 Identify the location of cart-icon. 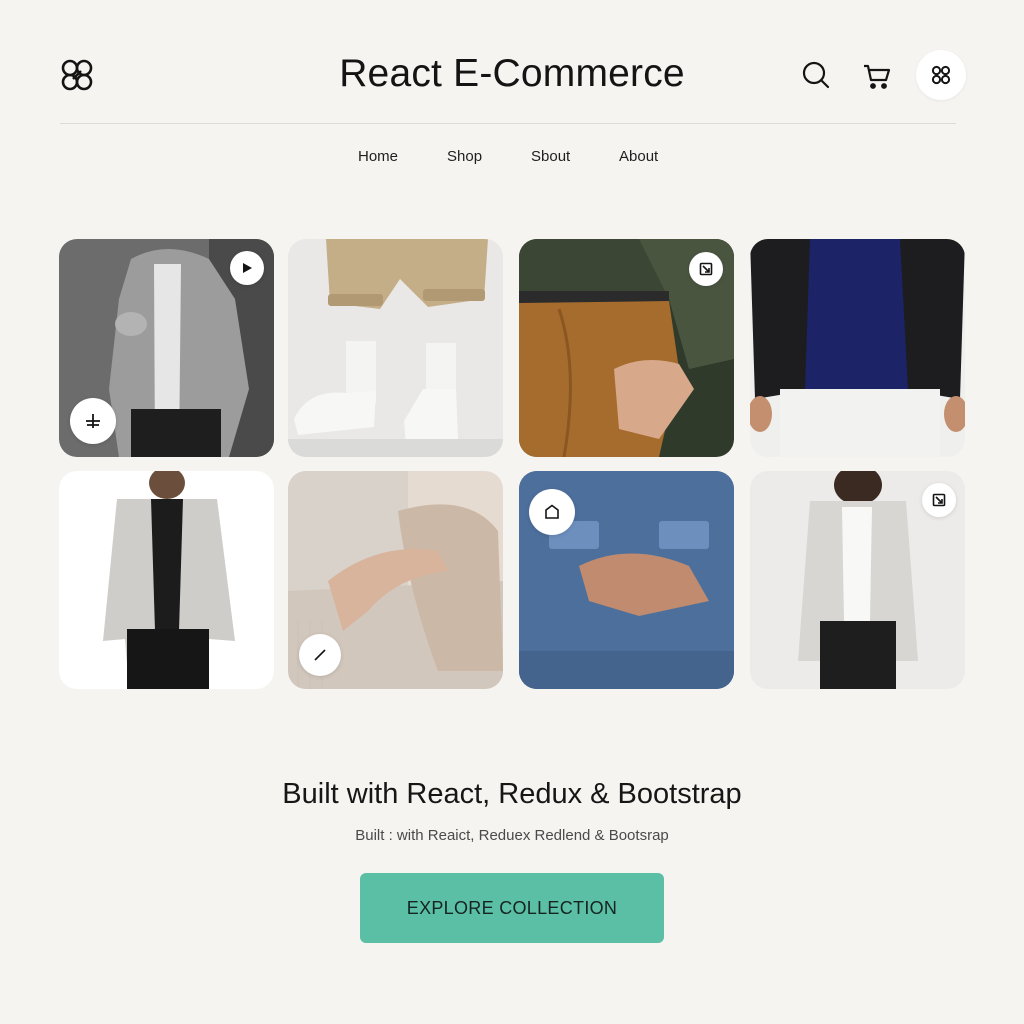
(877, 76).